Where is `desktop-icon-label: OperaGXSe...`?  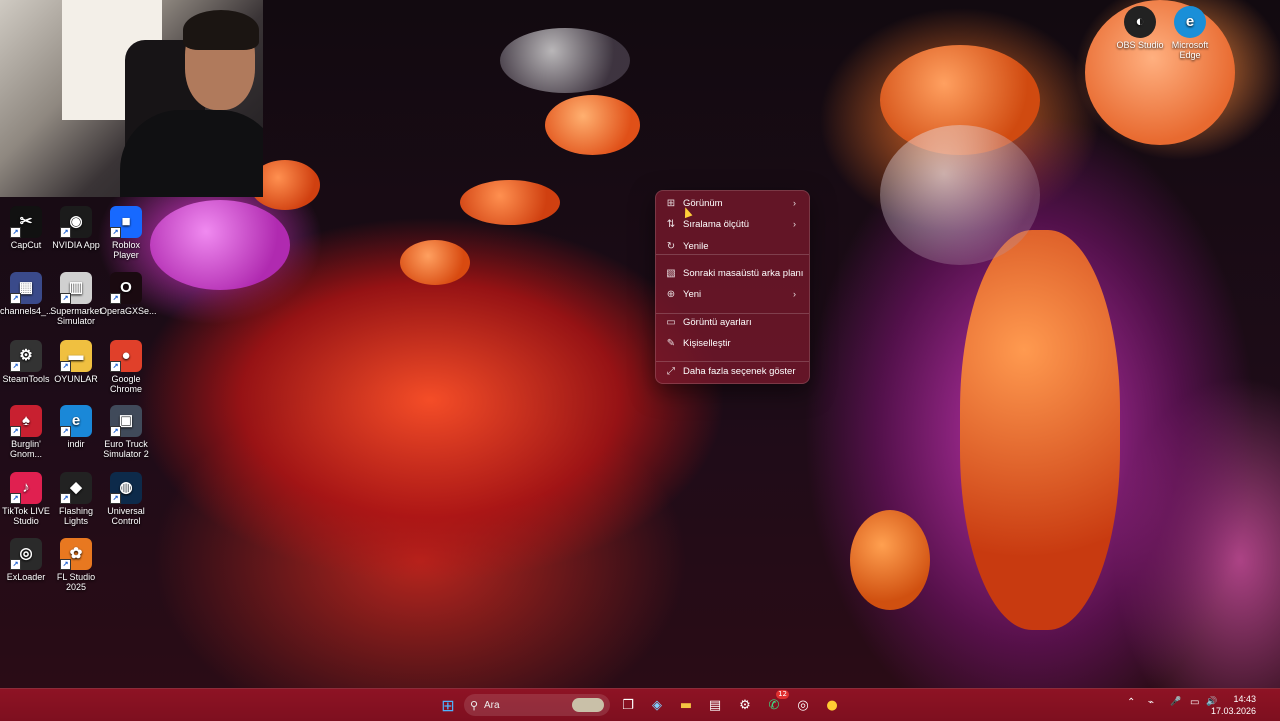 desktop-icon-label: OperaGXSe... is located at coordinates (128, 311).